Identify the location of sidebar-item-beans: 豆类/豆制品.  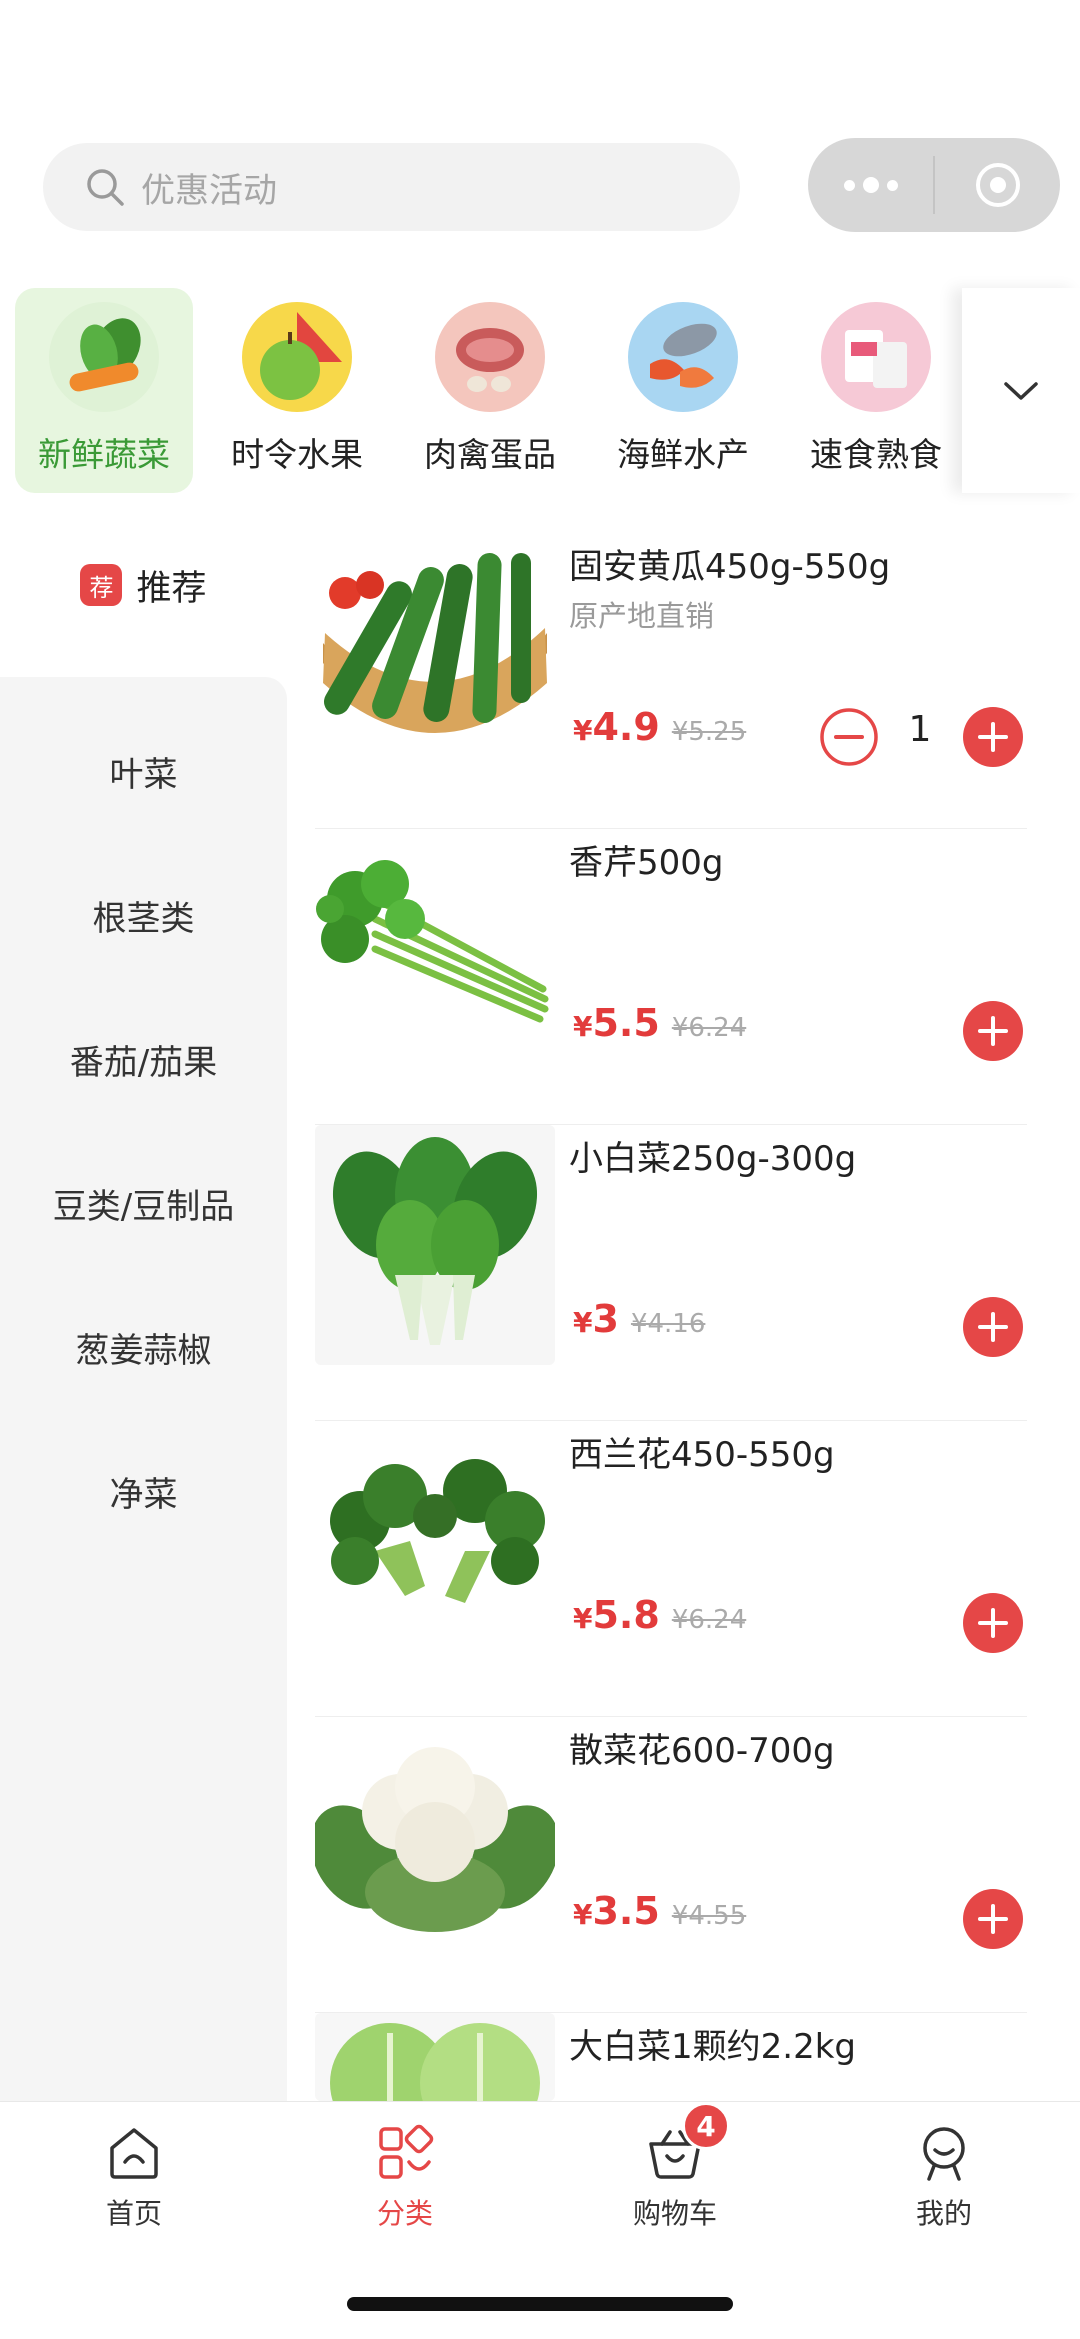
(143, 1203).